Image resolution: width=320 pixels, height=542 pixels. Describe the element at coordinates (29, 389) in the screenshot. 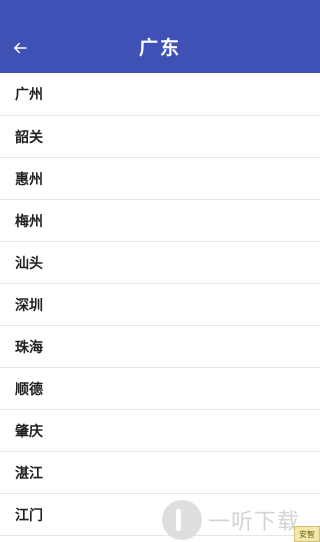

I see `list-item-label: 顺德` at that location.